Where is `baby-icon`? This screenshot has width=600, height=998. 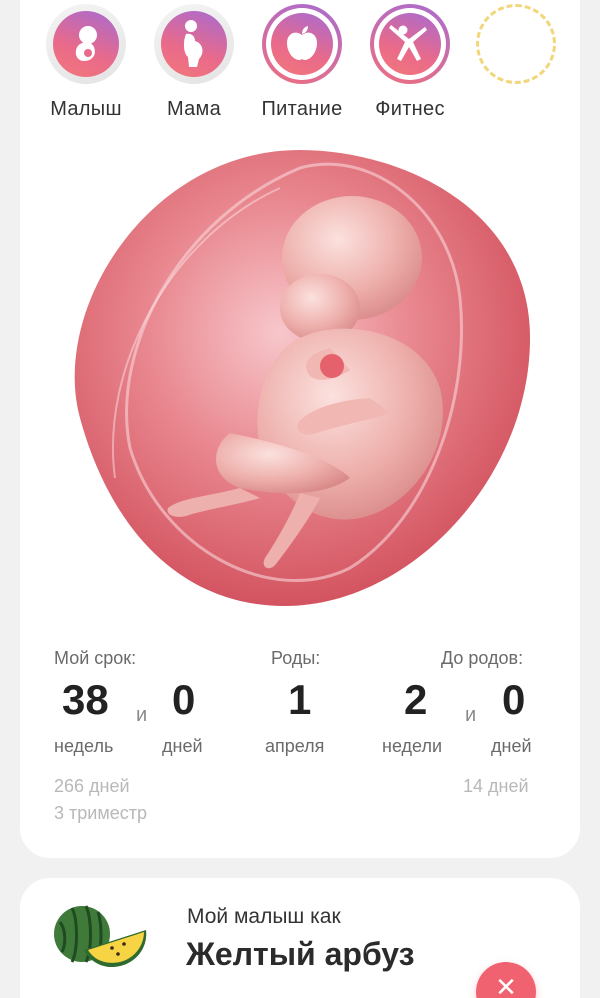 baby-icon is located at coordinates (86, 44).